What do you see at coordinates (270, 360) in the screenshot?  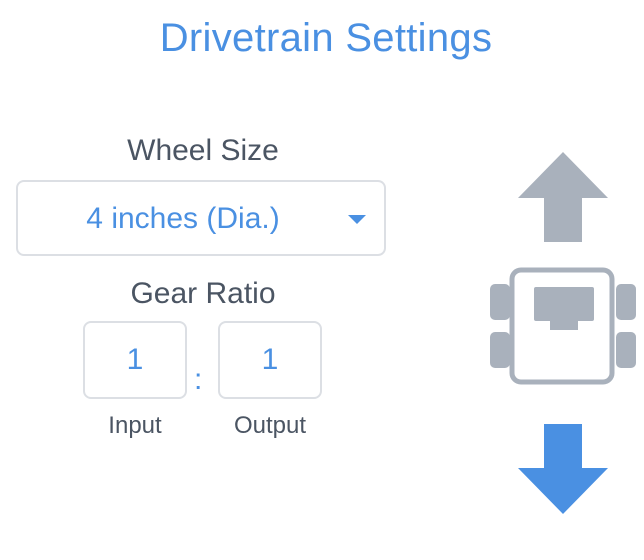 I see `gear-output-field: 1` at bounding box center [270, 360].